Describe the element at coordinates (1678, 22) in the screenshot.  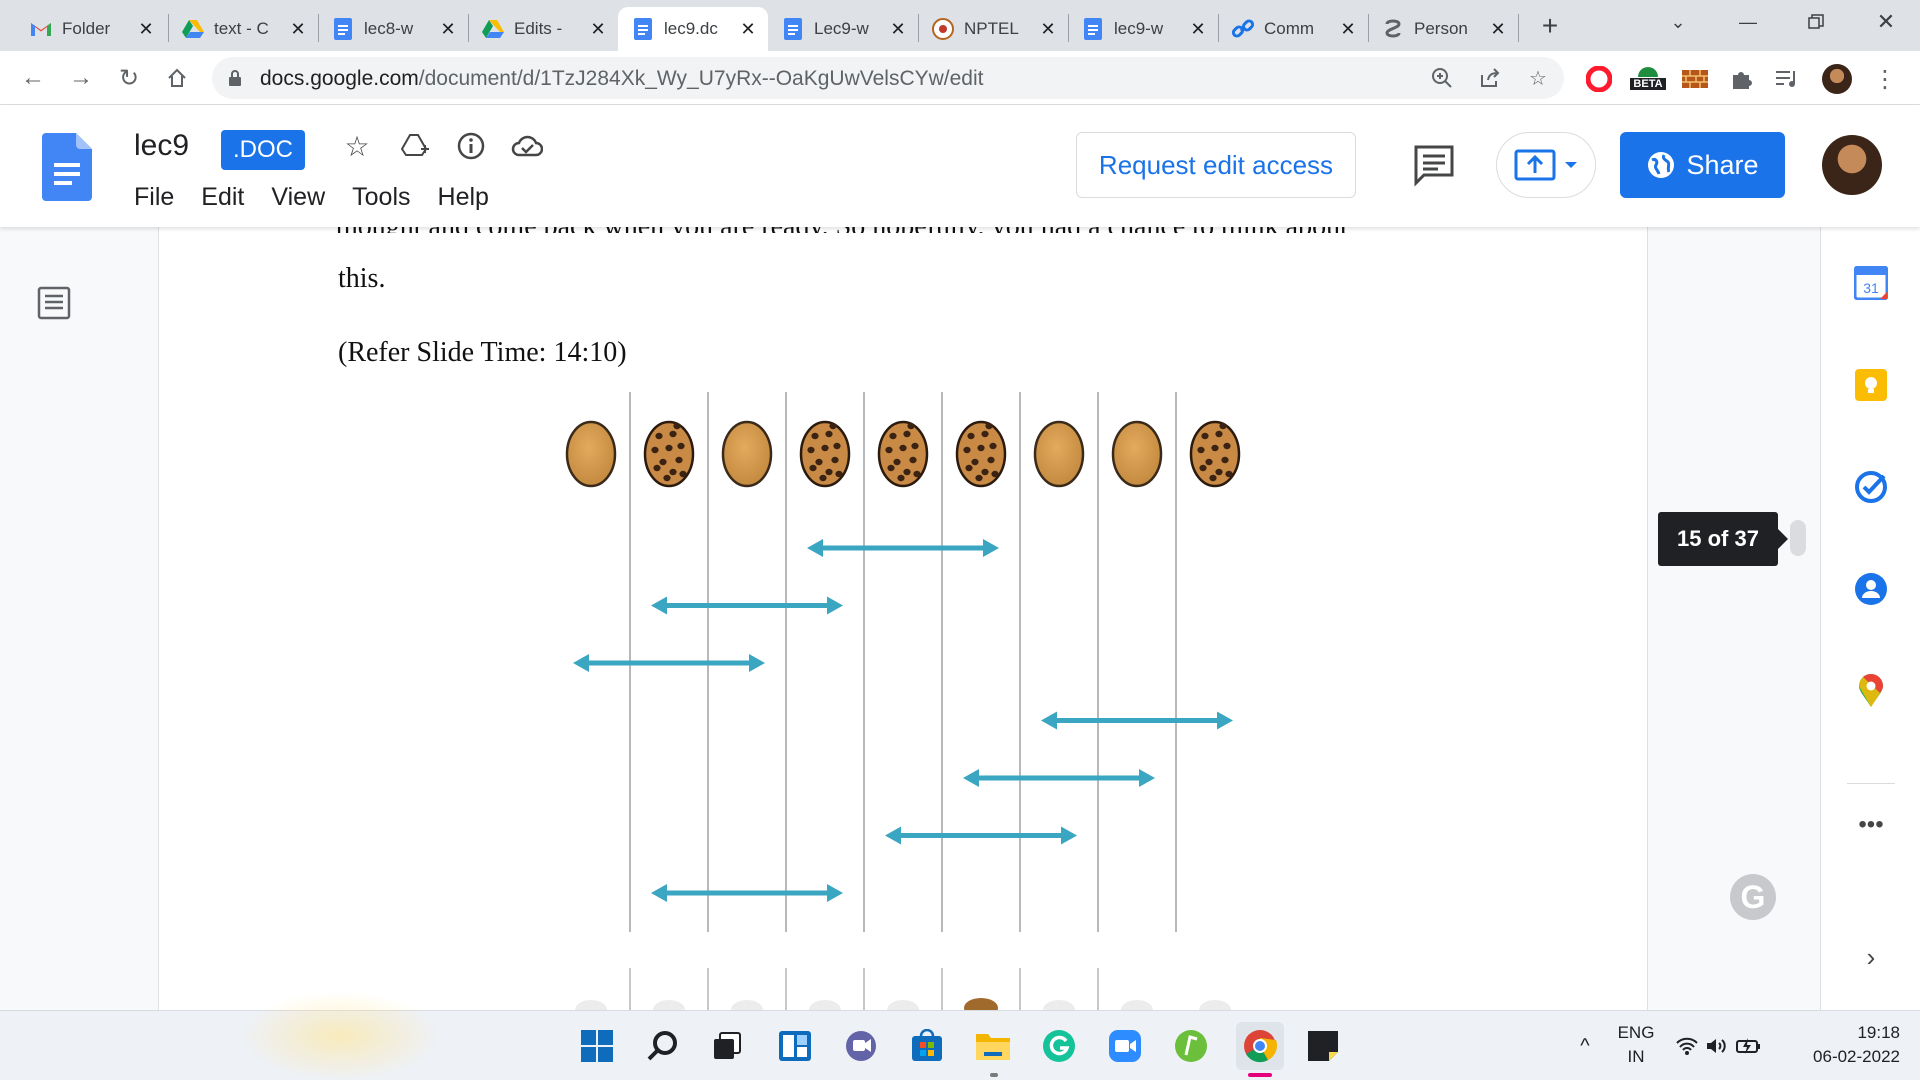
I see `tab-search-chevron-icon: ⌄` at that location.